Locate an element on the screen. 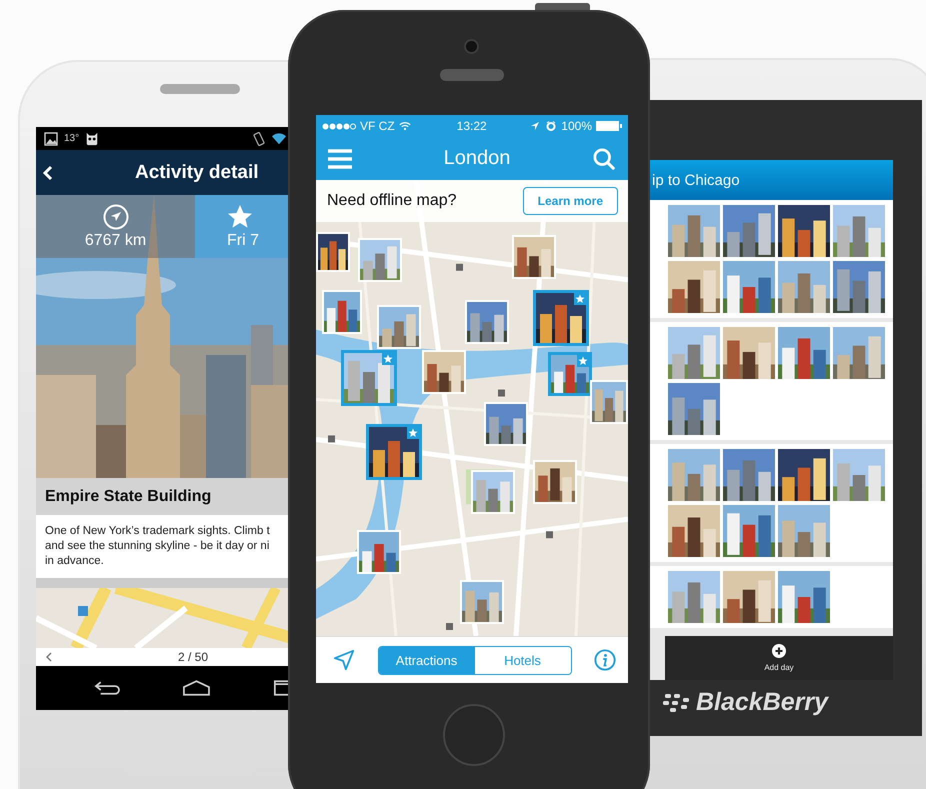 The height and width of the screenshot is (789, 926). previous-icon is located at coordinates (49, 657).